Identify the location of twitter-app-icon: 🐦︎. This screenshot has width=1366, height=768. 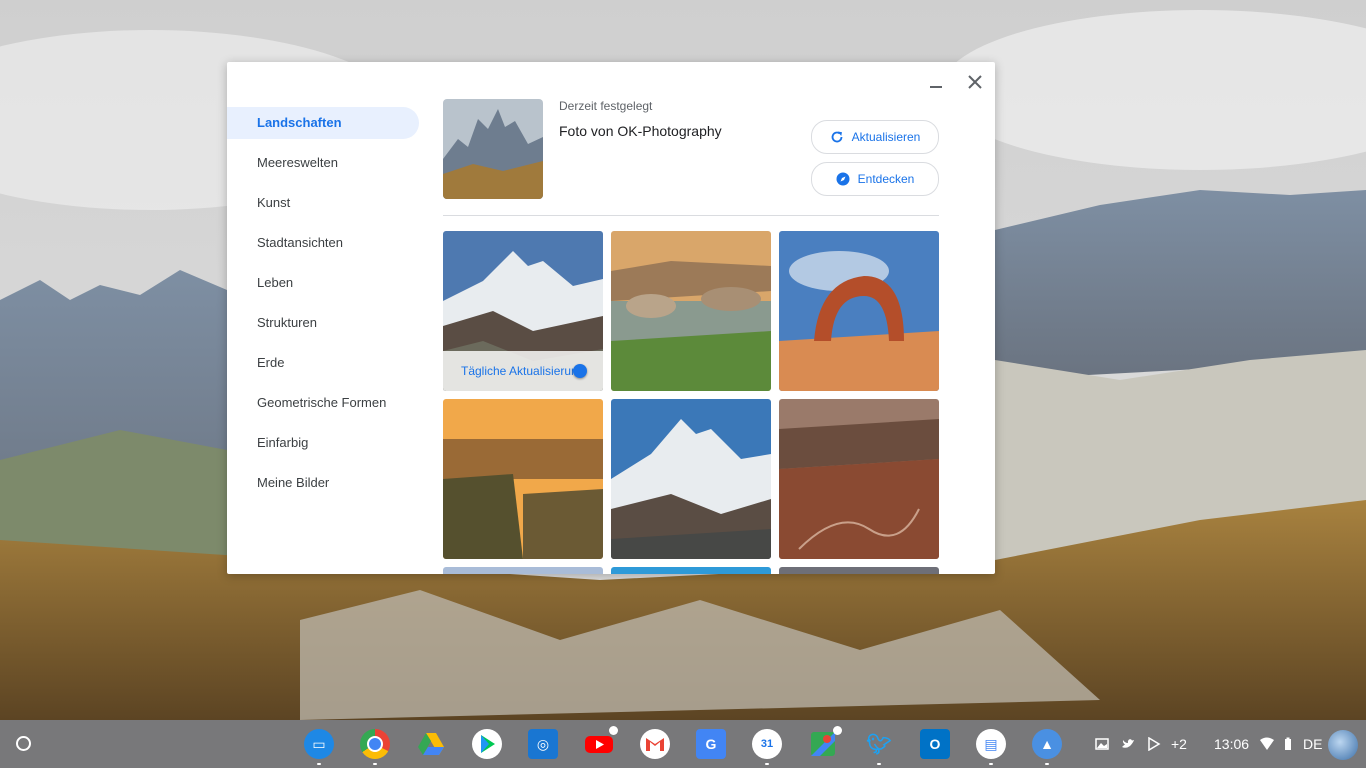
(879, 747).